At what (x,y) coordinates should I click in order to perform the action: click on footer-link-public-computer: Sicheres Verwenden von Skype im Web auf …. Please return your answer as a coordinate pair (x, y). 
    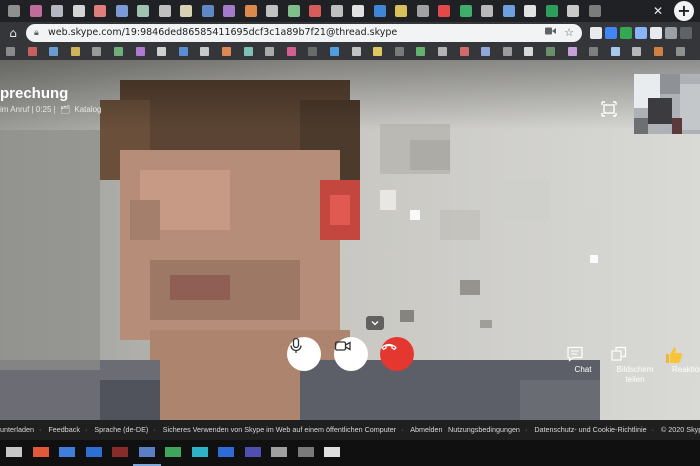
    Looking at the image, I should click on (279, 429).